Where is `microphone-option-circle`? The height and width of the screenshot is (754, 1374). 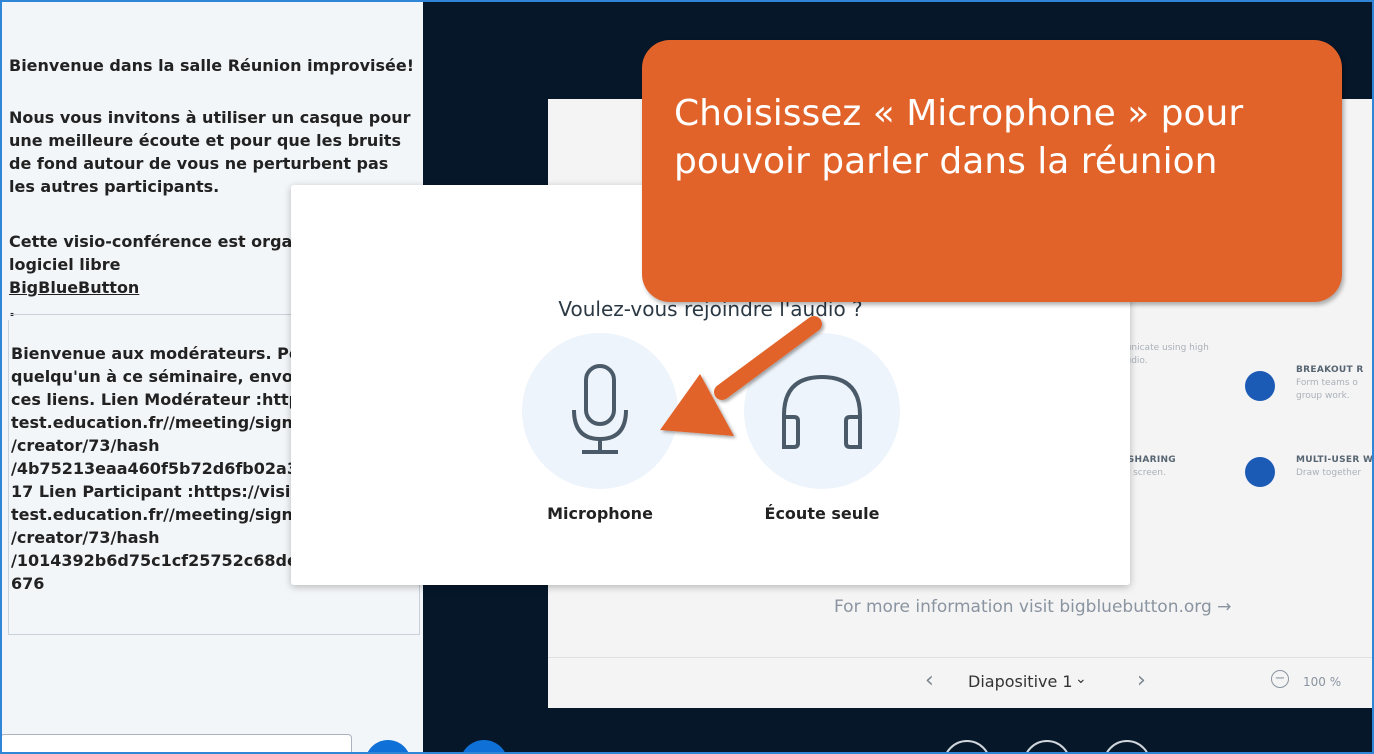 microphone-option-circle is located at coordinates (600, 411).